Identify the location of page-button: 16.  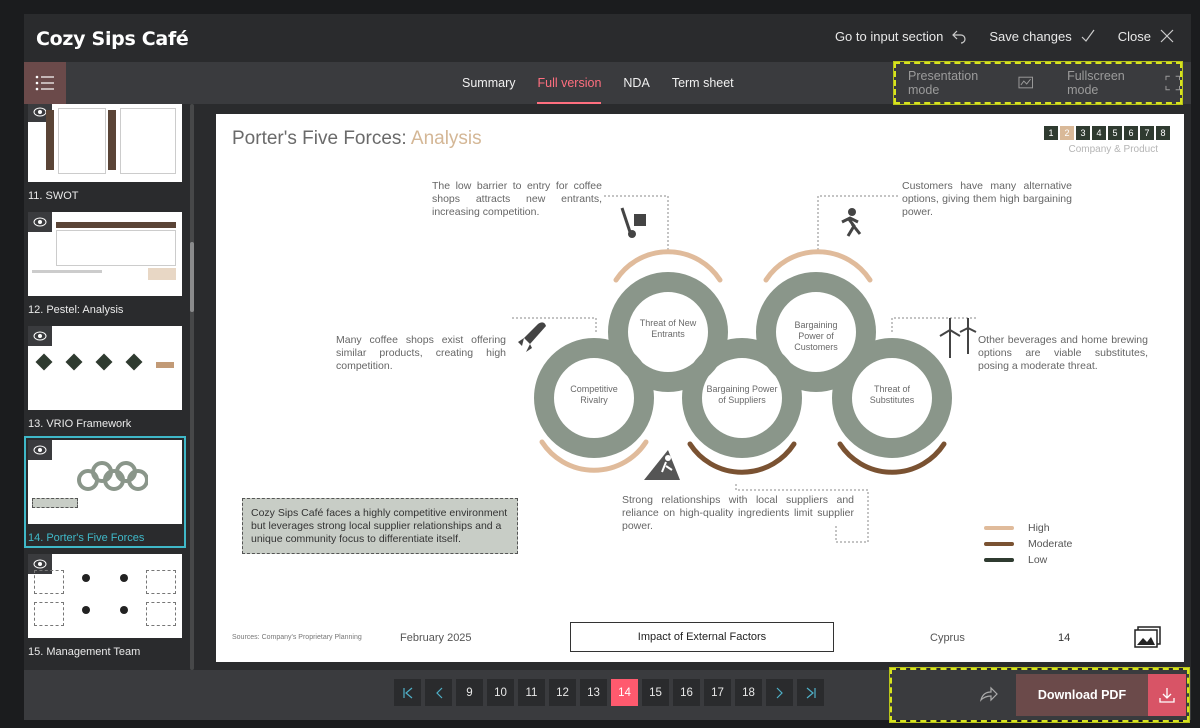
(686, 692).